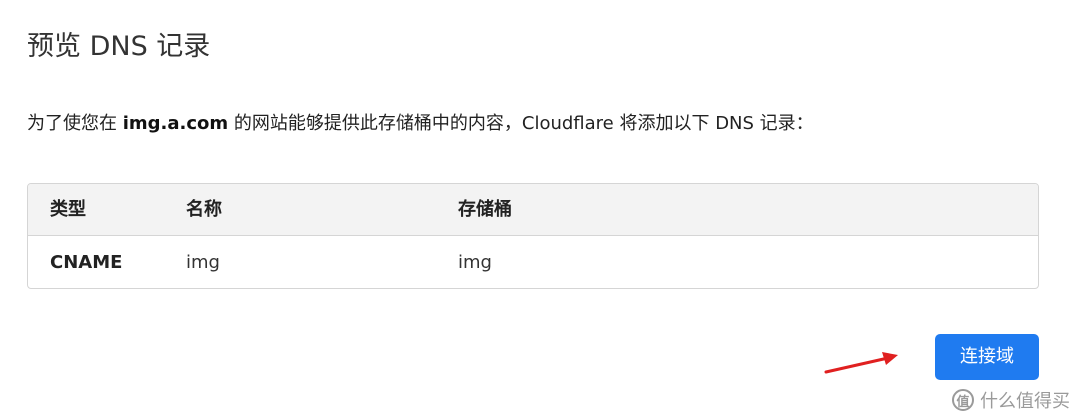 Image resolution: width=1080 pixels, height=419 pixels. I want to click on cell-type: CNAME, so click(86, 262).